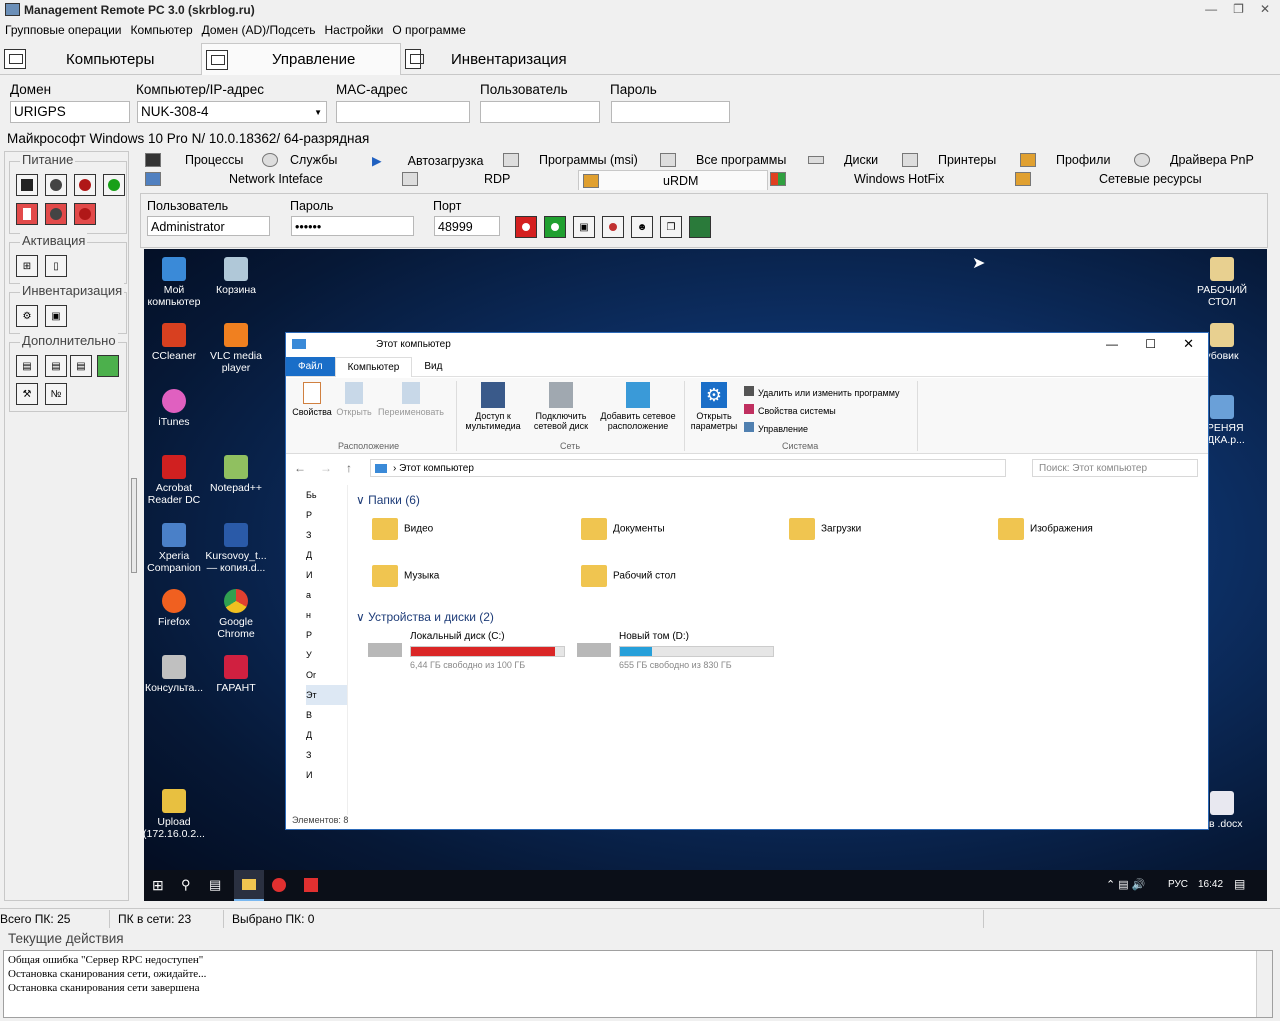 Image resolution: width=1280 pixels, height=1021 pixels. I want to click on ribbon-map-drive-button: Подключить сетевой диск, so click(561, 406).